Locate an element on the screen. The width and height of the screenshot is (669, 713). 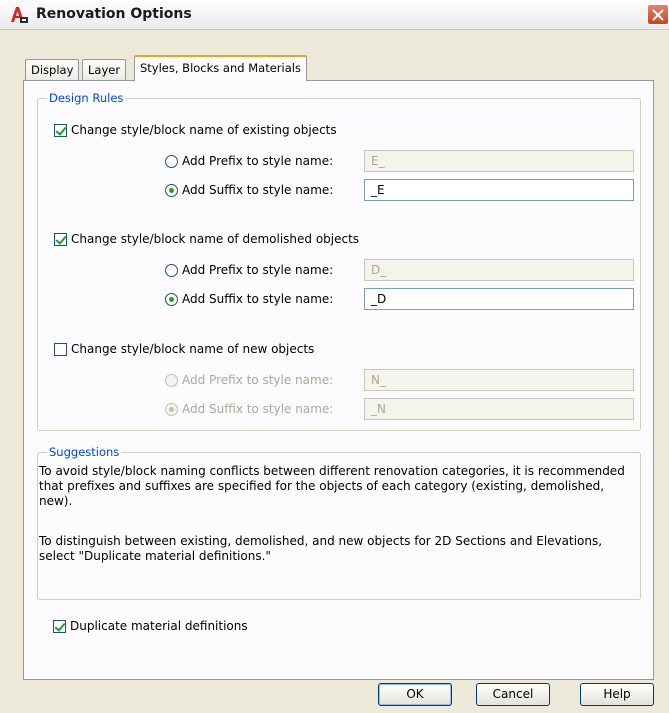
existing-suffix-label: Add Suffix to style name: is located at coordinates (258, 190).